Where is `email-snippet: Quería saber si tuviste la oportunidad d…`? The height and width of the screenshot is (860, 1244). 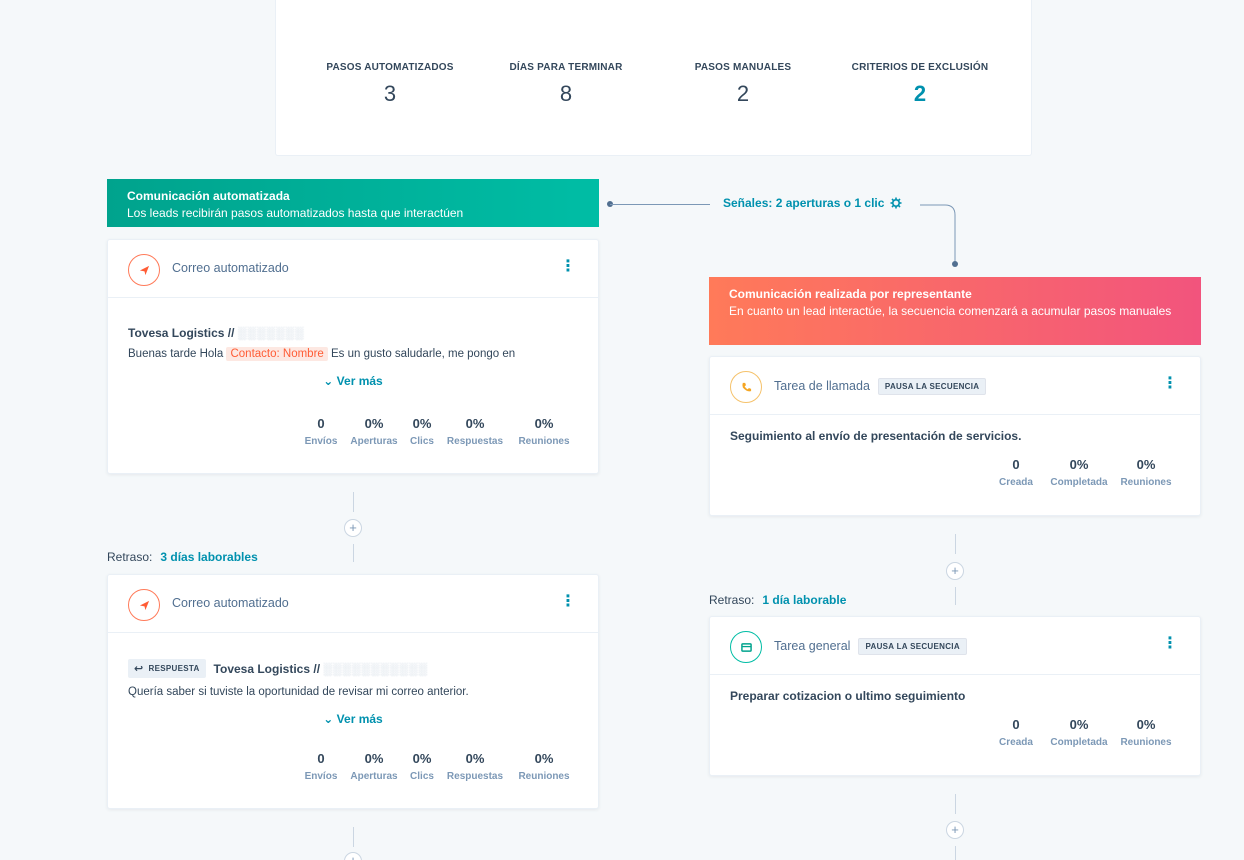
email-snippet: Quería saber si tuviste la oportunidad d… is located at coordinates (298, 692).